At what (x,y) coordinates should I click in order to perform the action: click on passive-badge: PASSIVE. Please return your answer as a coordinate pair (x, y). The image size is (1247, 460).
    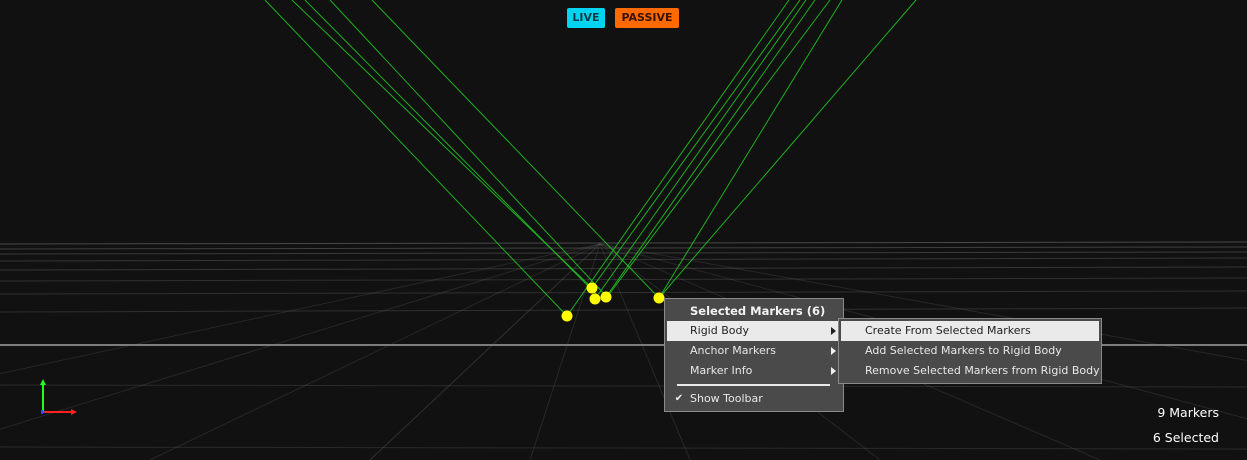
    Looking at the image, I should click on (647, 18).